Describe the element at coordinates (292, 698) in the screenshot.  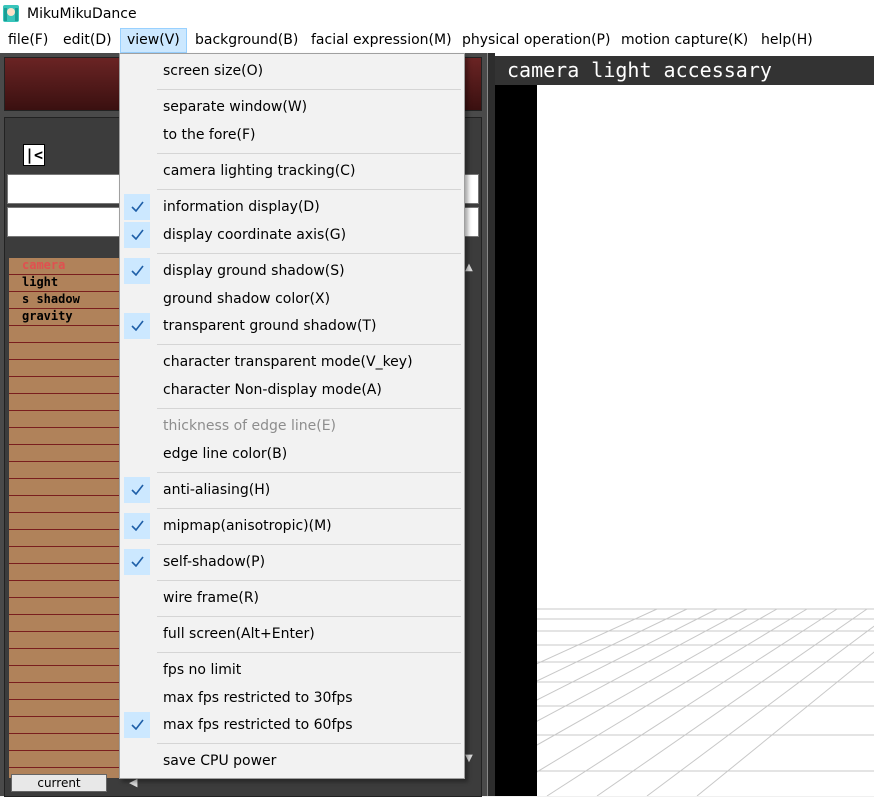
I see `menu-item-max-fps-30: max fps restricted to 30fps` at that location.